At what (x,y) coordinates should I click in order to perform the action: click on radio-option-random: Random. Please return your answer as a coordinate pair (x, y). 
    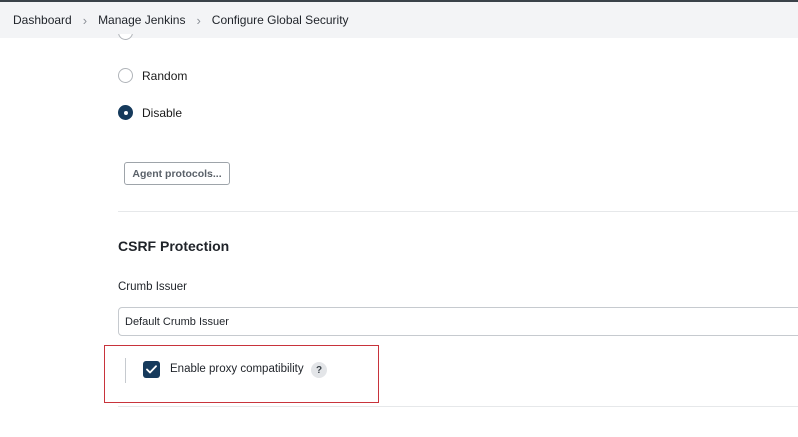
    Looking at the image, I should click on (152, 75).